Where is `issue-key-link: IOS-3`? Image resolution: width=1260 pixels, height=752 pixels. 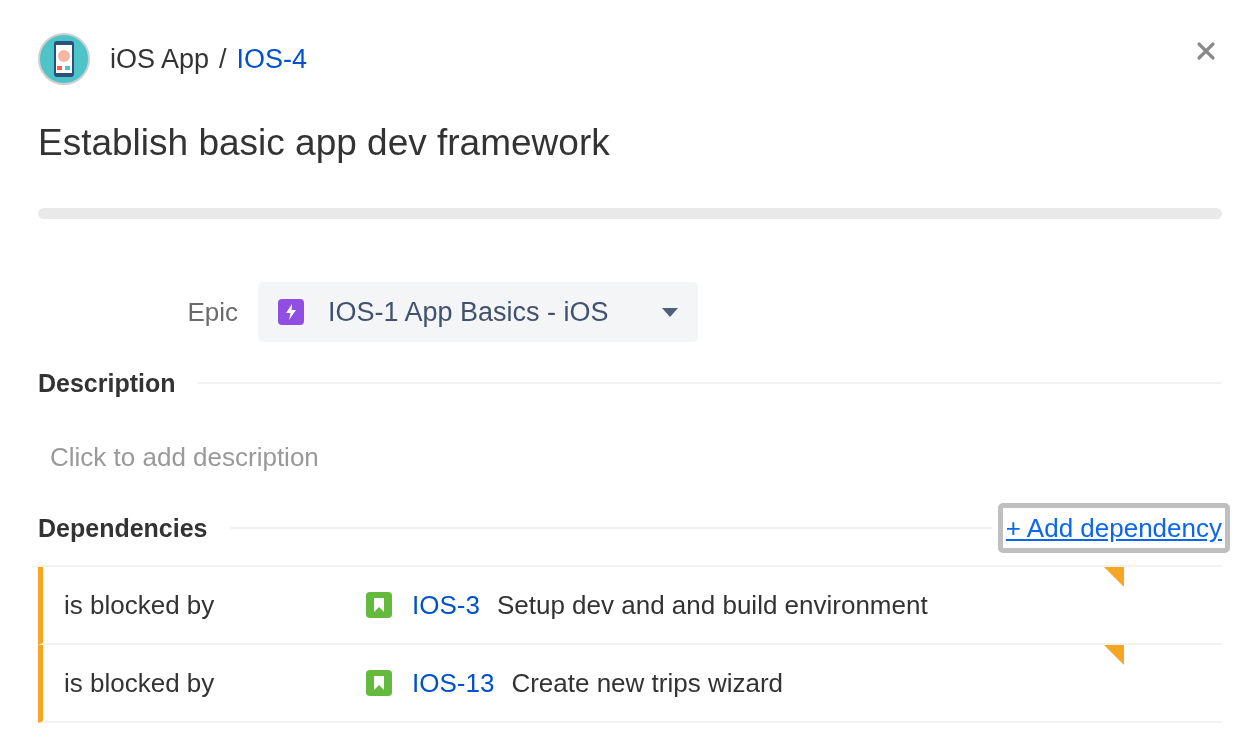 issue-key-link: IOS-3 is located at coordinates (446, 605).